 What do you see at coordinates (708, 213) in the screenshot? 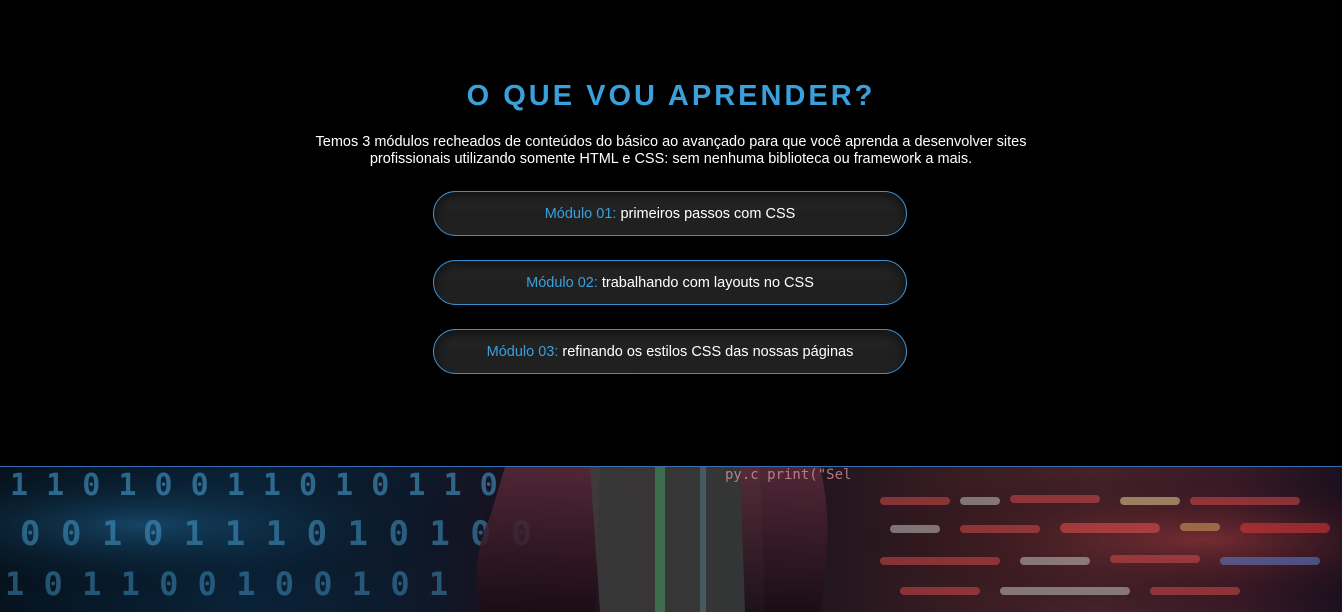
I see `module-label: primeiros passos com CSS` at bounding box center [708, 213].